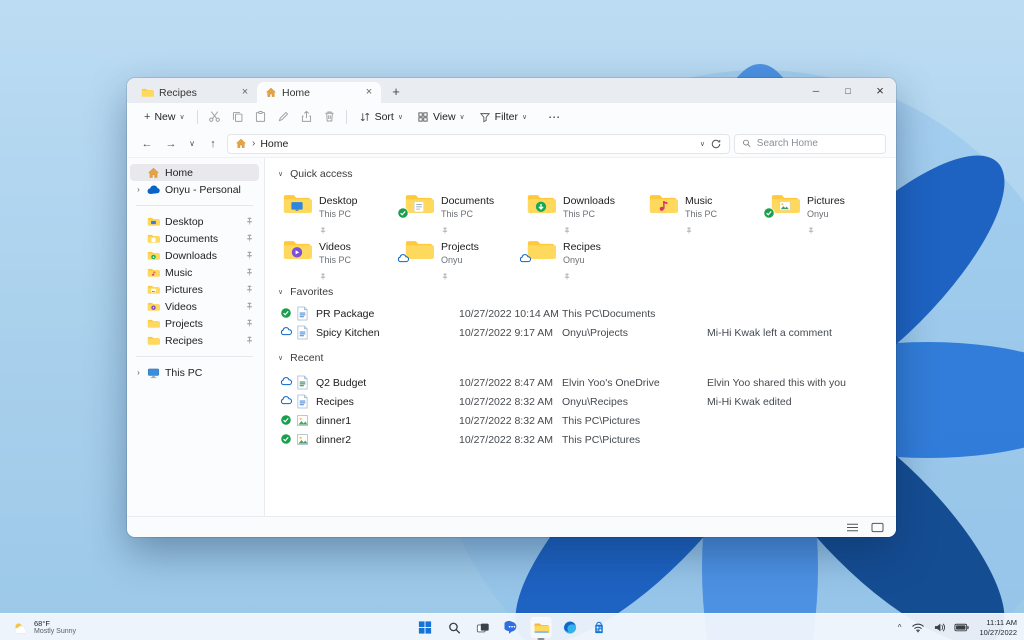 This screenshot has height=640, width=1024. What do you see at coordinates (817, 143) in the screenshot?
I see `search-input` at bounding box center [817, 143].